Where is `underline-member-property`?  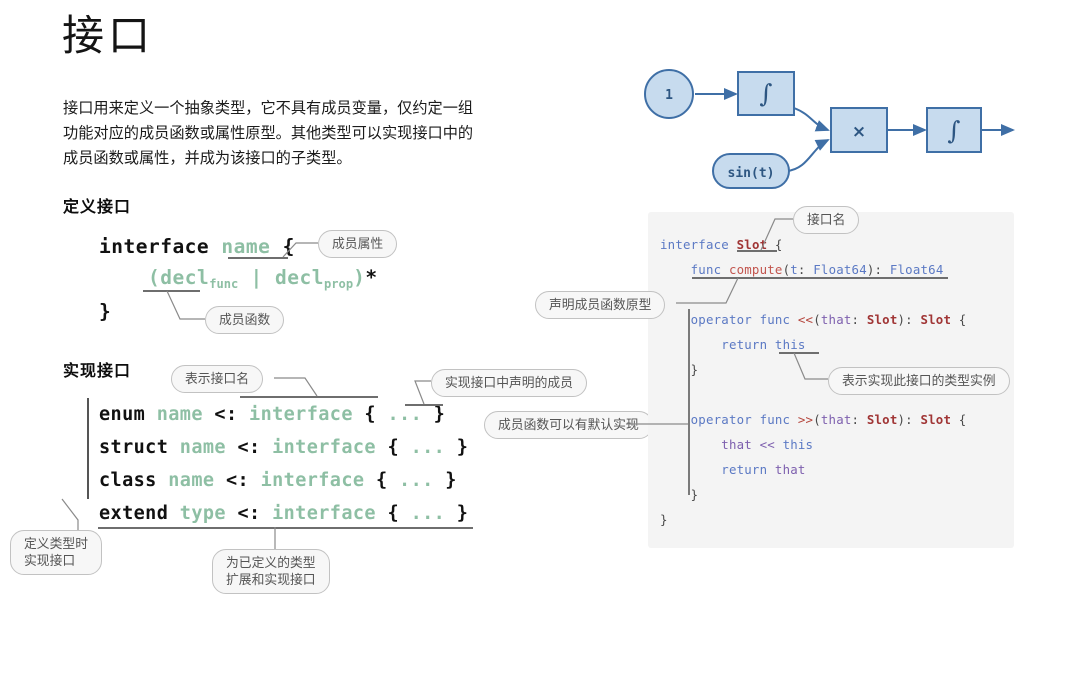
underline-member-property is located at coordinates (258, 258).